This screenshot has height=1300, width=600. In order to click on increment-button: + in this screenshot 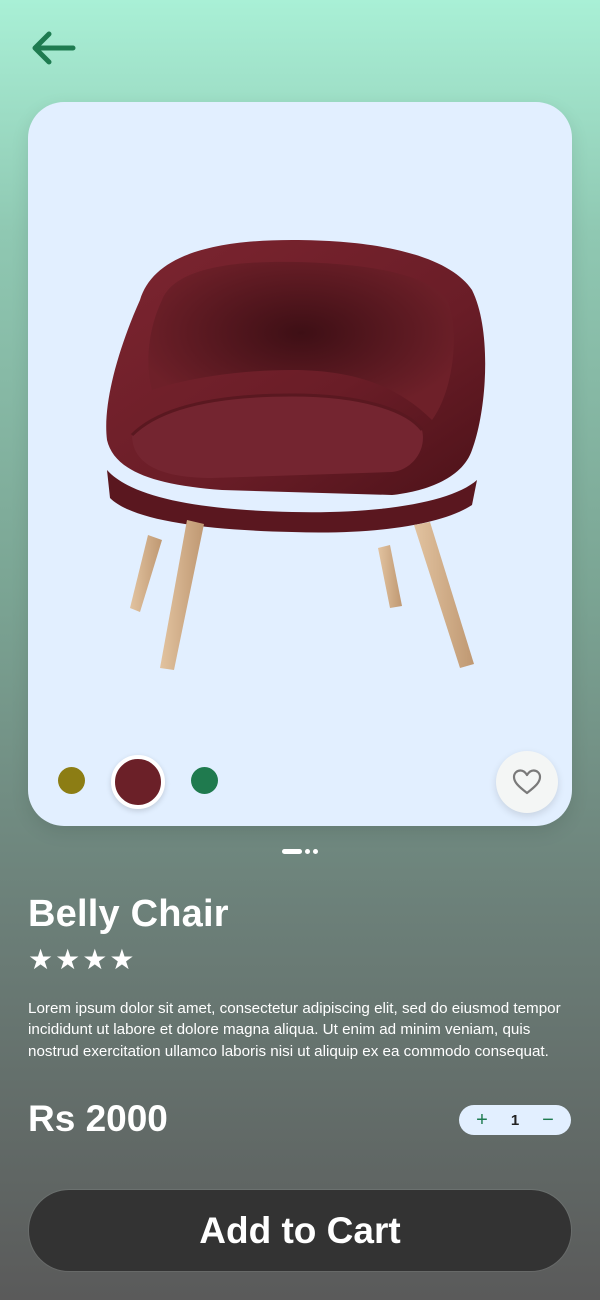, I will do `click(482, 1120)`.